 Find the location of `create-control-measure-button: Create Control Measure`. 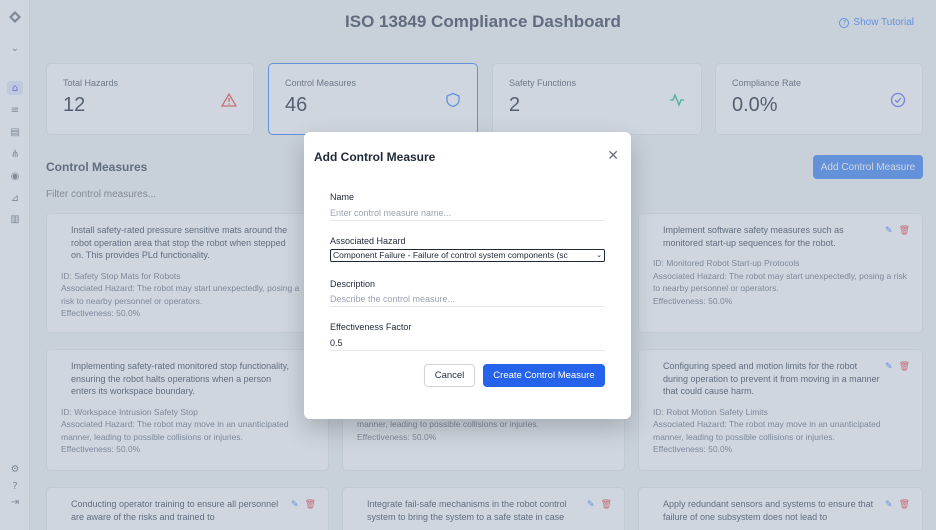

create-control-measure-button: Create Control Measure is located at coordinates (544, 375).